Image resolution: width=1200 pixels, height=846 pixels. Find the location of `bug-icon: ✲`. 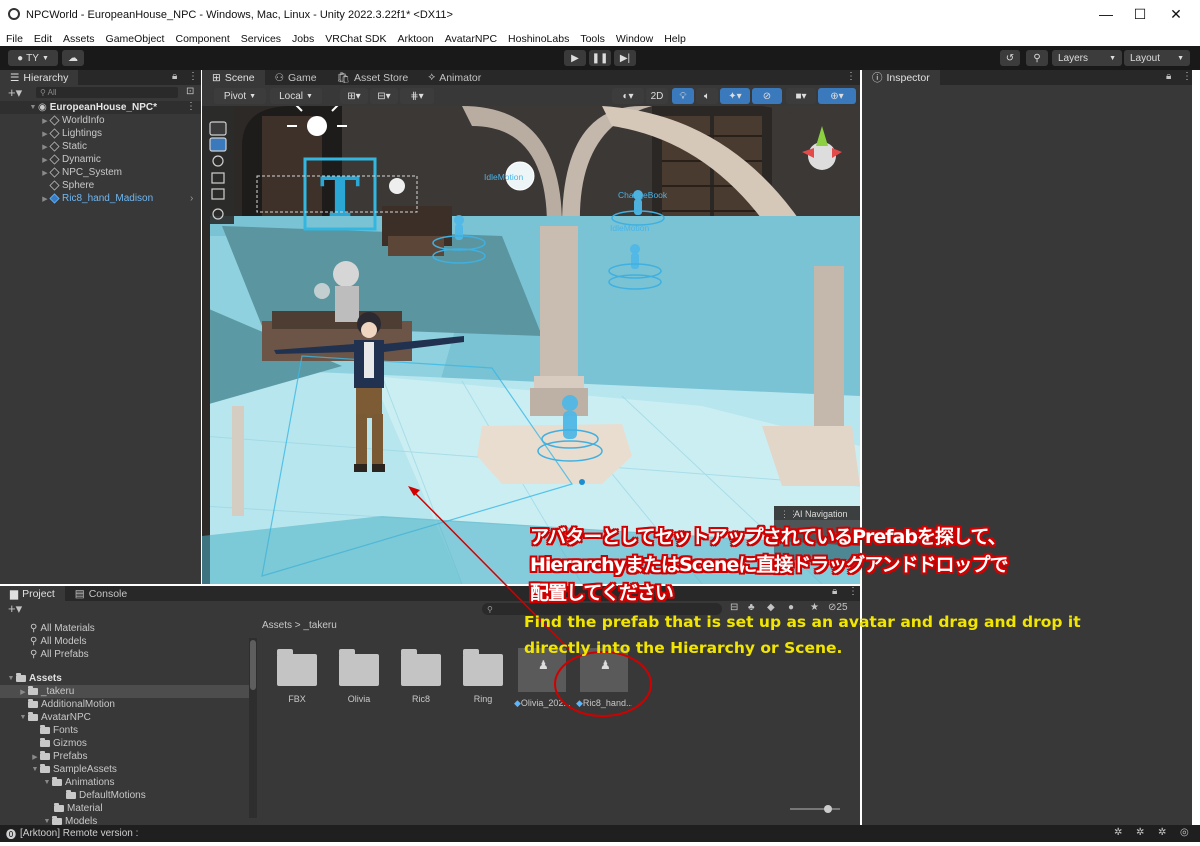

bug-icon: ✲ is located at coordinates (1118, 832).